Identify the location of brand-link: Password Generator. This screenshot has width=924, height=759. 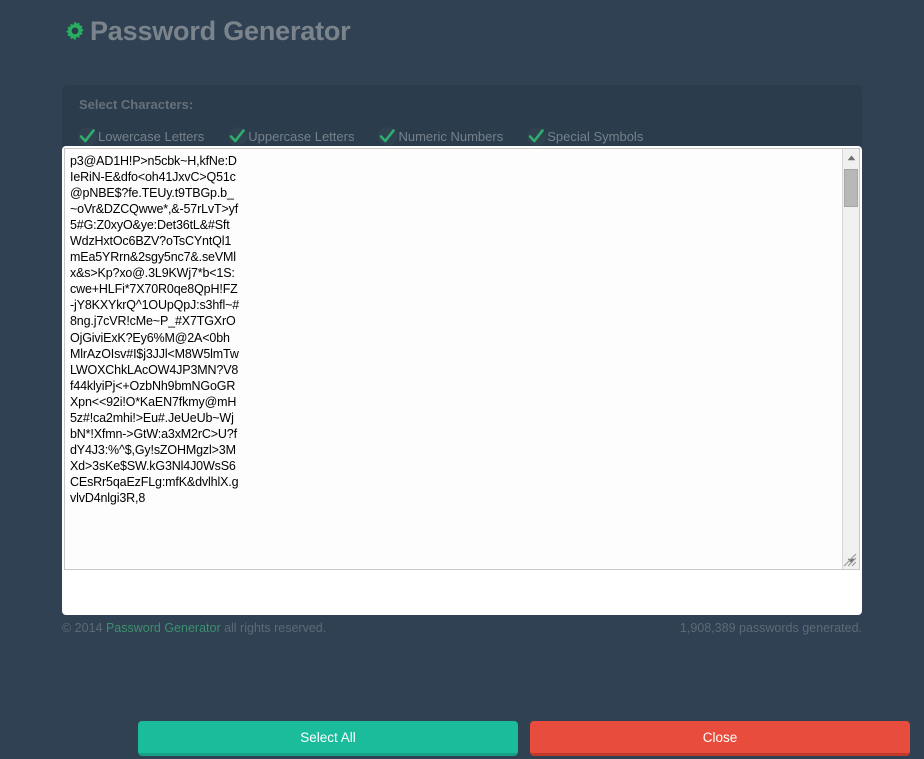
(163, 628).